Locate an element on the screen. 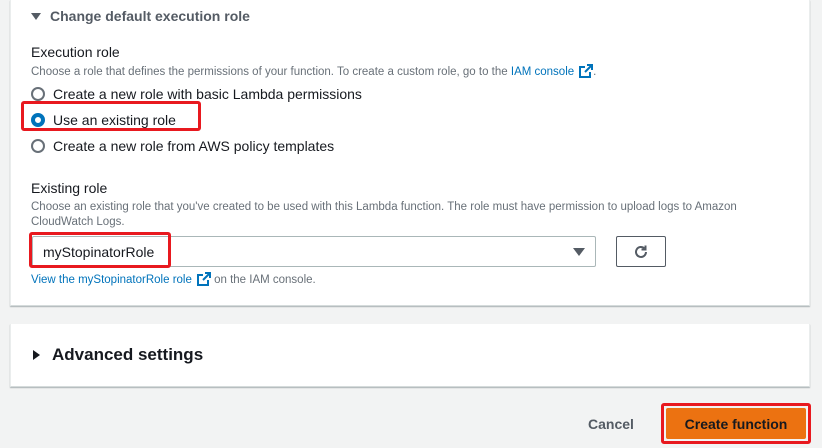 Image resolution: width=822 pixels, height=448 pixels. refresh-icon is located at coordinates (641, 251).